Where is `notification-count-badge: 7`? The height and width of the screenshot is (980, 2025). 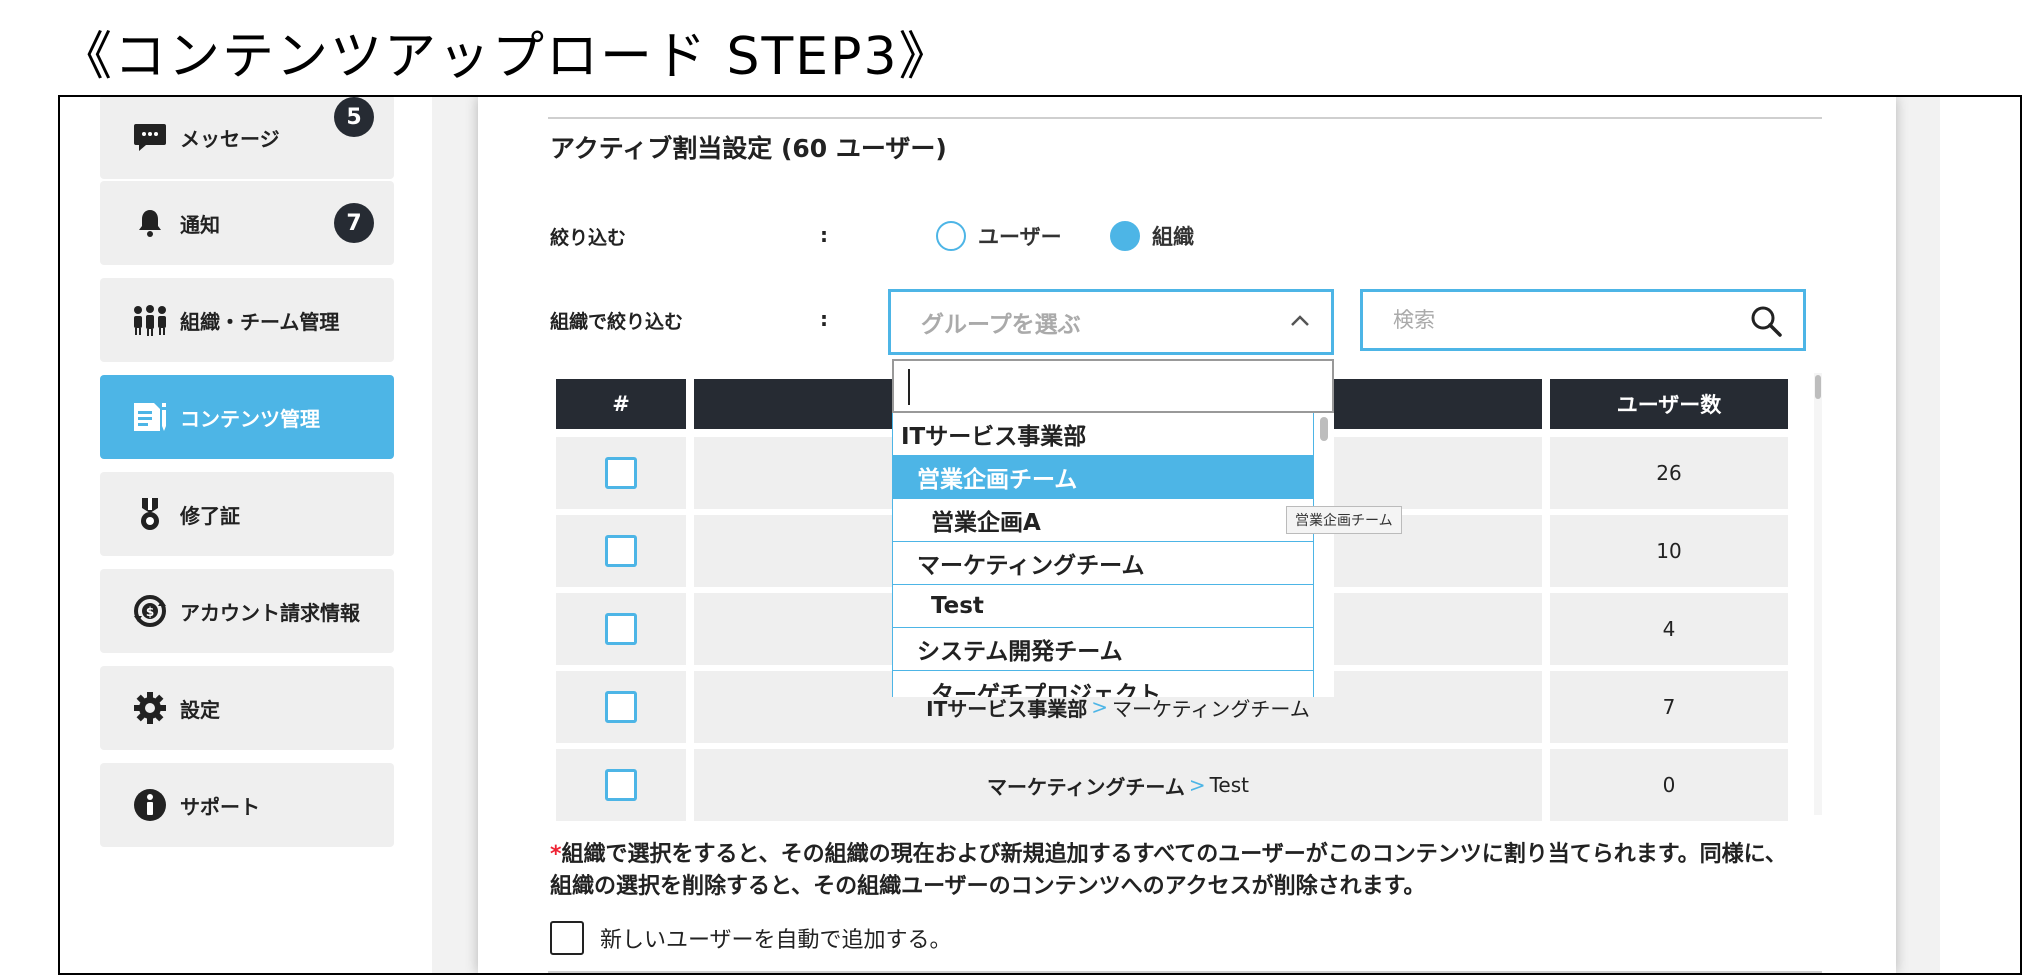 notification-count-badge: 7 is located at coordinates (354, 223).